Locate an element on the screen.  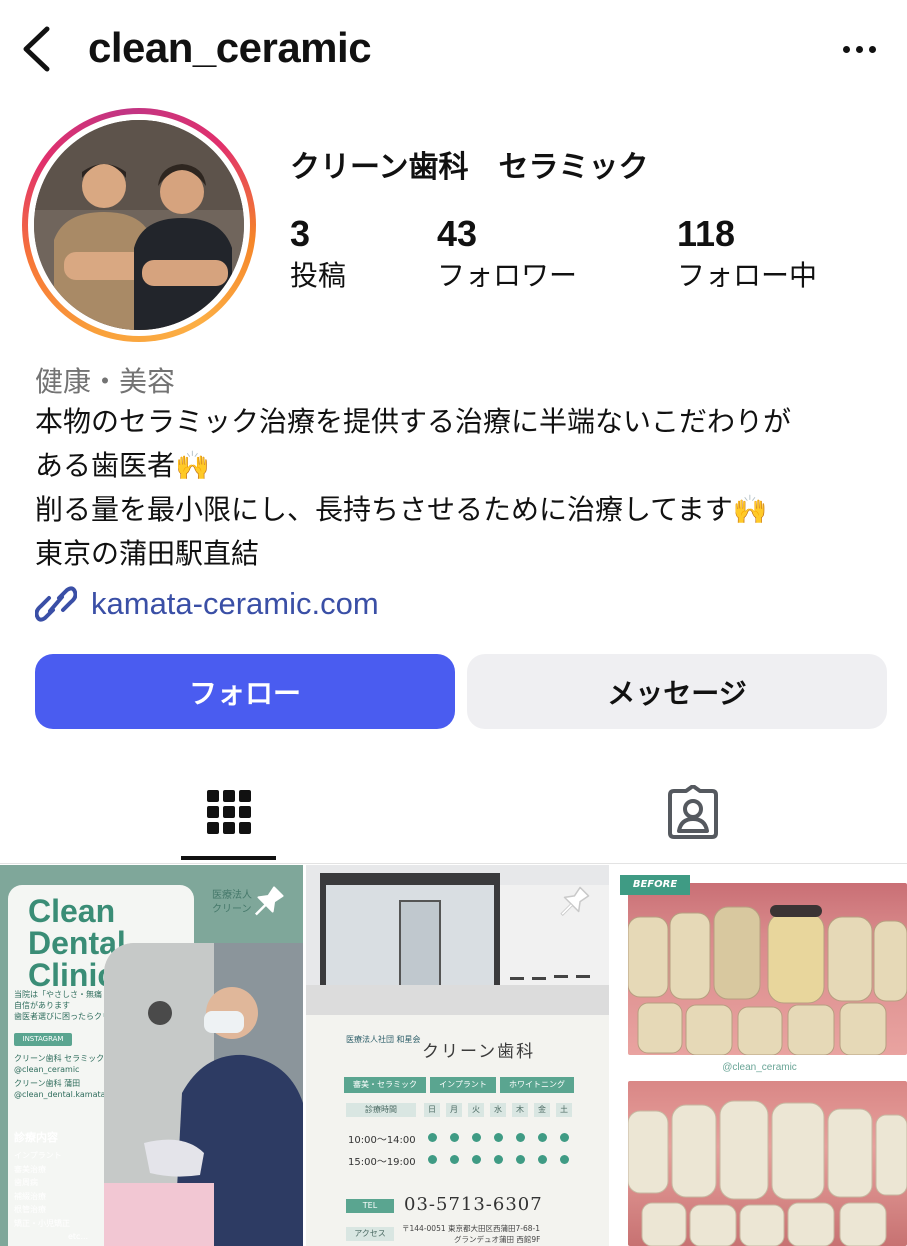
avatar is located at coordinates (139, 225).